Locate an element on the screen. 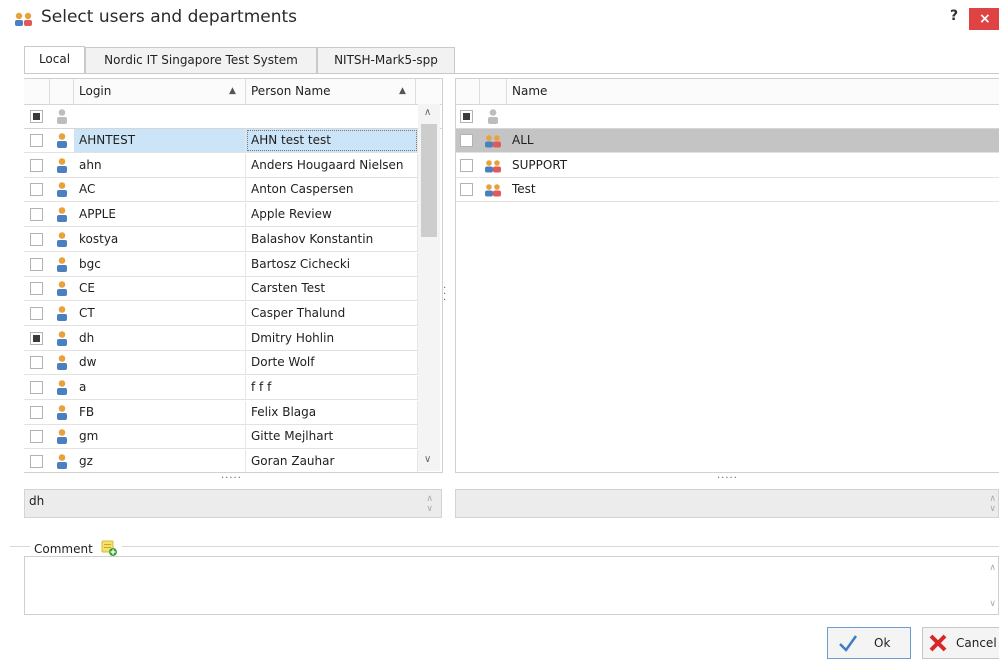  user-row: ahn Anders Hougaard Nielsen is located at coordinates (221, 165).